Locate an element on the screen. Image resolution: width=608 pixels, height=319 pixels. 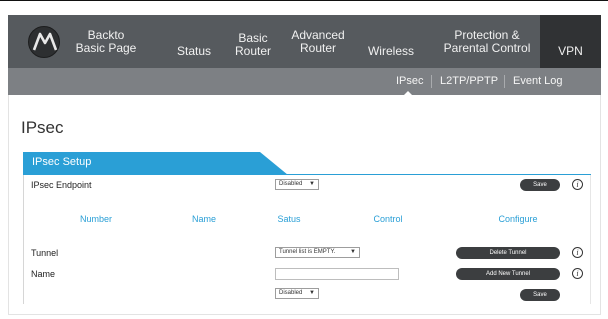
column-header-status: Satus is located at coordinates (289, 219).